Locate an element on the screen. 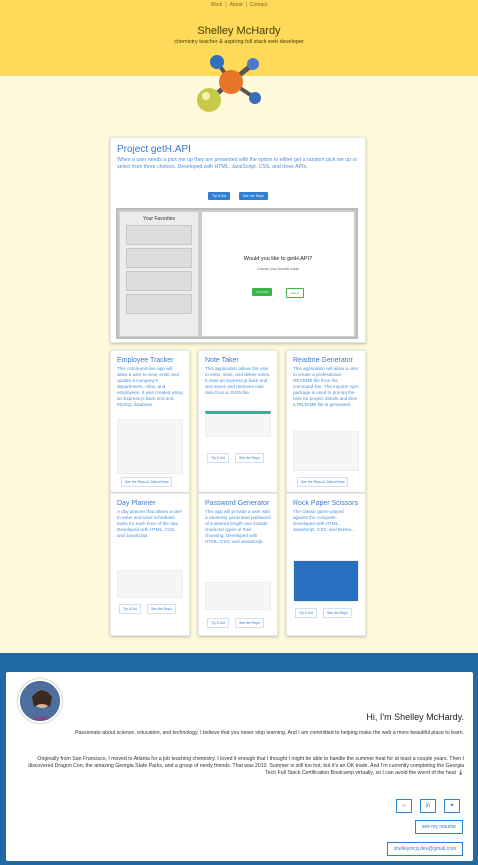 This screenshot has width=478, height=865. email-button: shelleymcq.dev@gmail.com is located at coordinates (424, 849).